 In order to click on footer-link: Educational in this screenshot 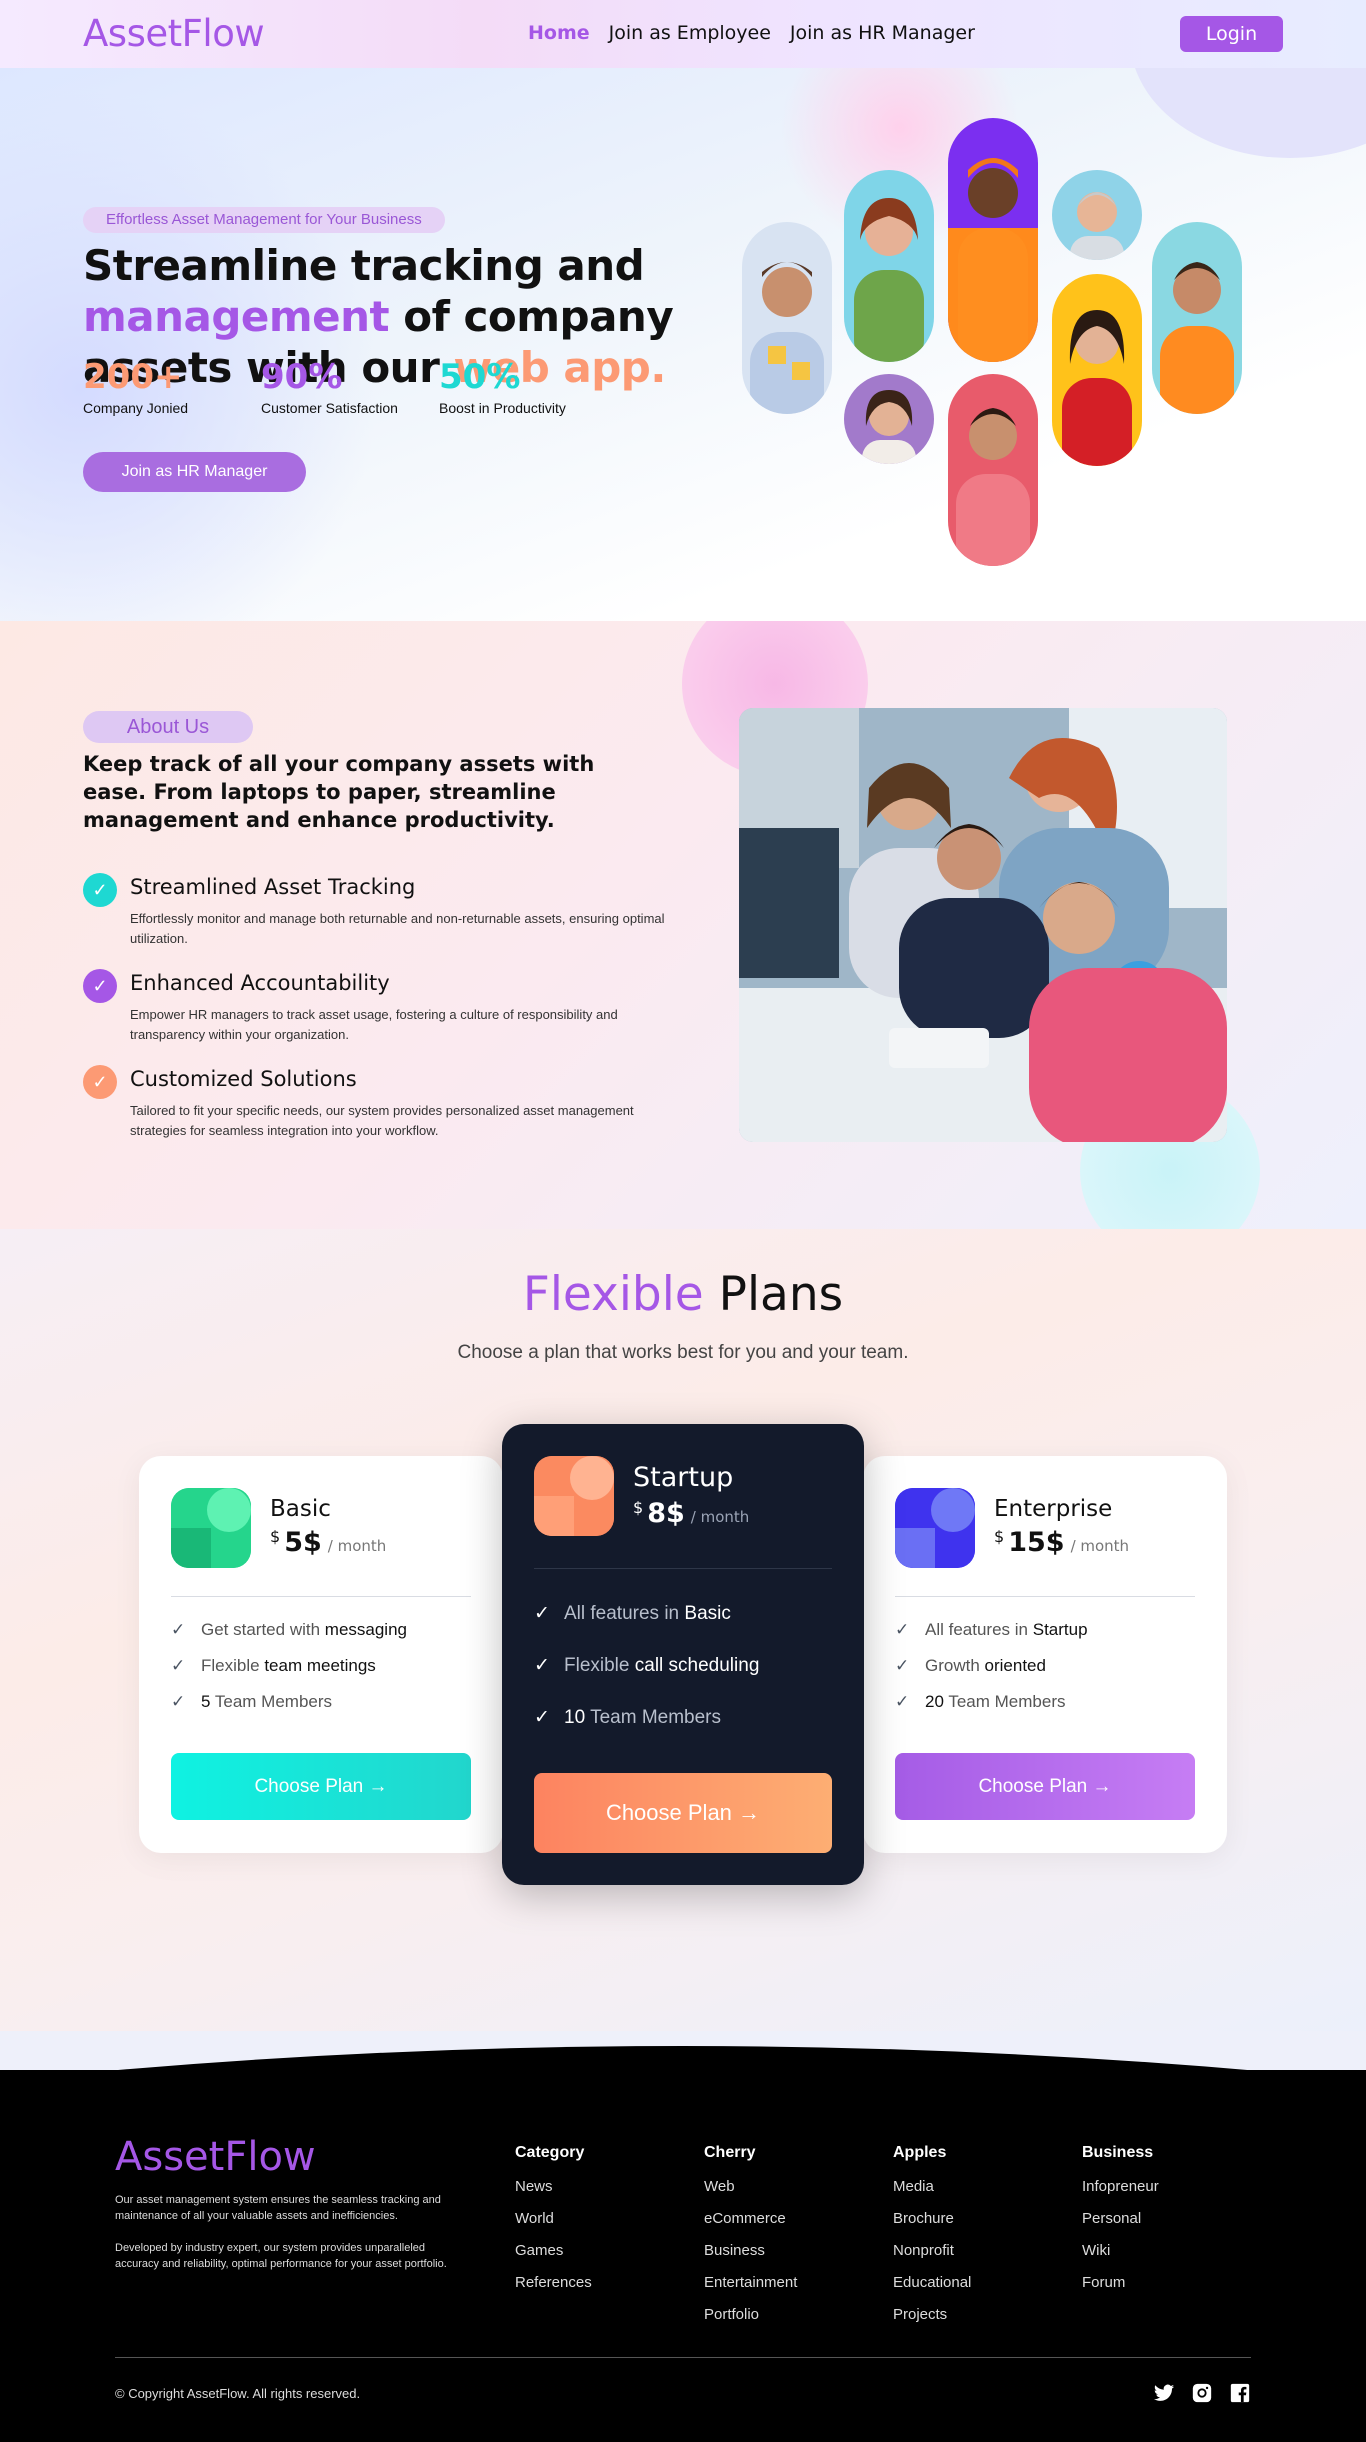, I will do `click(932, 2283)`.